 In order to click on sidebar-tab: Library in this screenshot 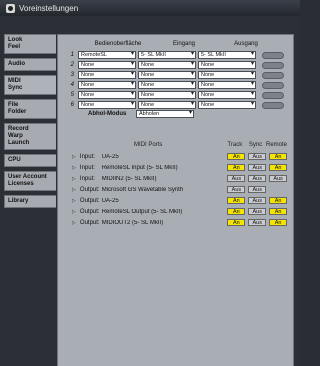, I will do `click(30, 201)`.